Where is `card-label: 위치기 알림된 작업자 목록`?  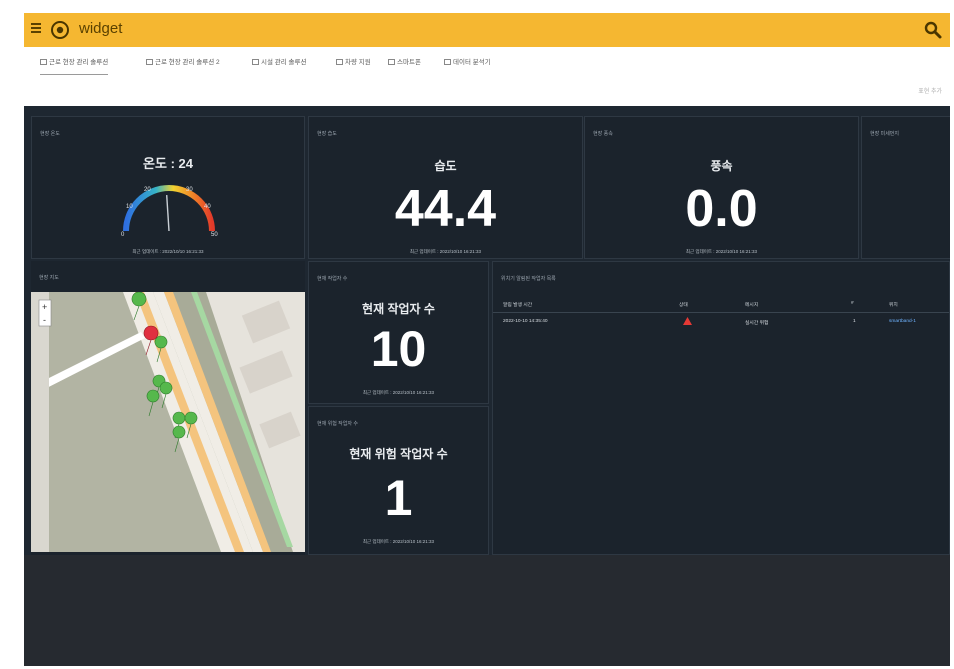 card-label: 위치기 알림된 작업자 목록 is located at coordinates (528, 279).